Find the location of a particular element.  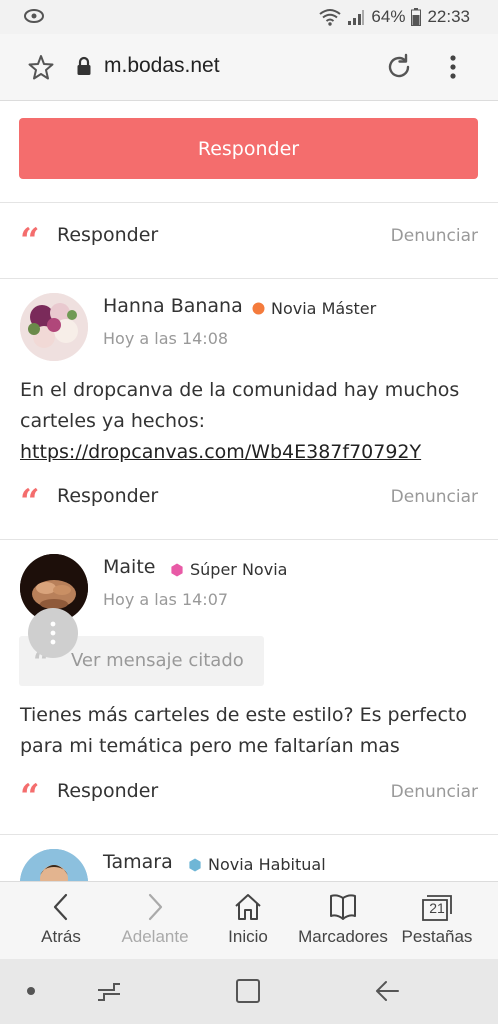

nav-tabs: 21 Pestañas is located at coordinates (437, 921).